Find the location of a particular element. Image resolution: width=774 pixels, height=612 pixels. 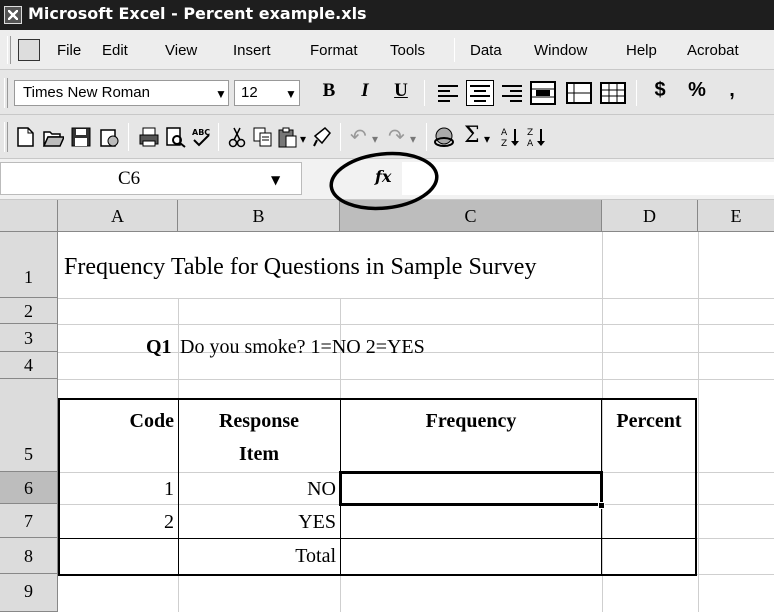

formula-input is located at coordinates (588, 178).